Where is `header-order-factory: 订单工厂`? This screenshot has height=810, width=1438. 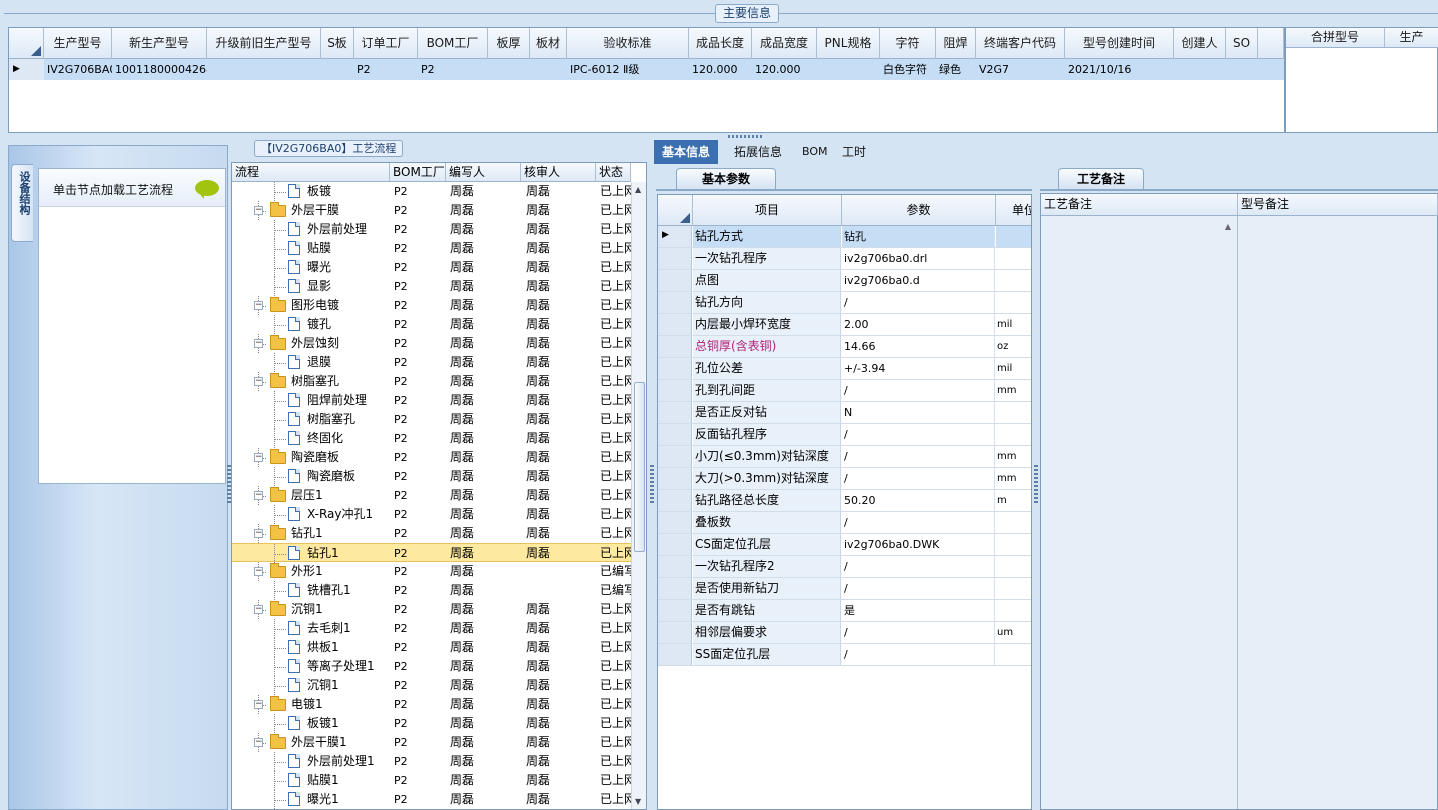 header-order-factory: 订单工厂 is located at coordinates (386, 43).